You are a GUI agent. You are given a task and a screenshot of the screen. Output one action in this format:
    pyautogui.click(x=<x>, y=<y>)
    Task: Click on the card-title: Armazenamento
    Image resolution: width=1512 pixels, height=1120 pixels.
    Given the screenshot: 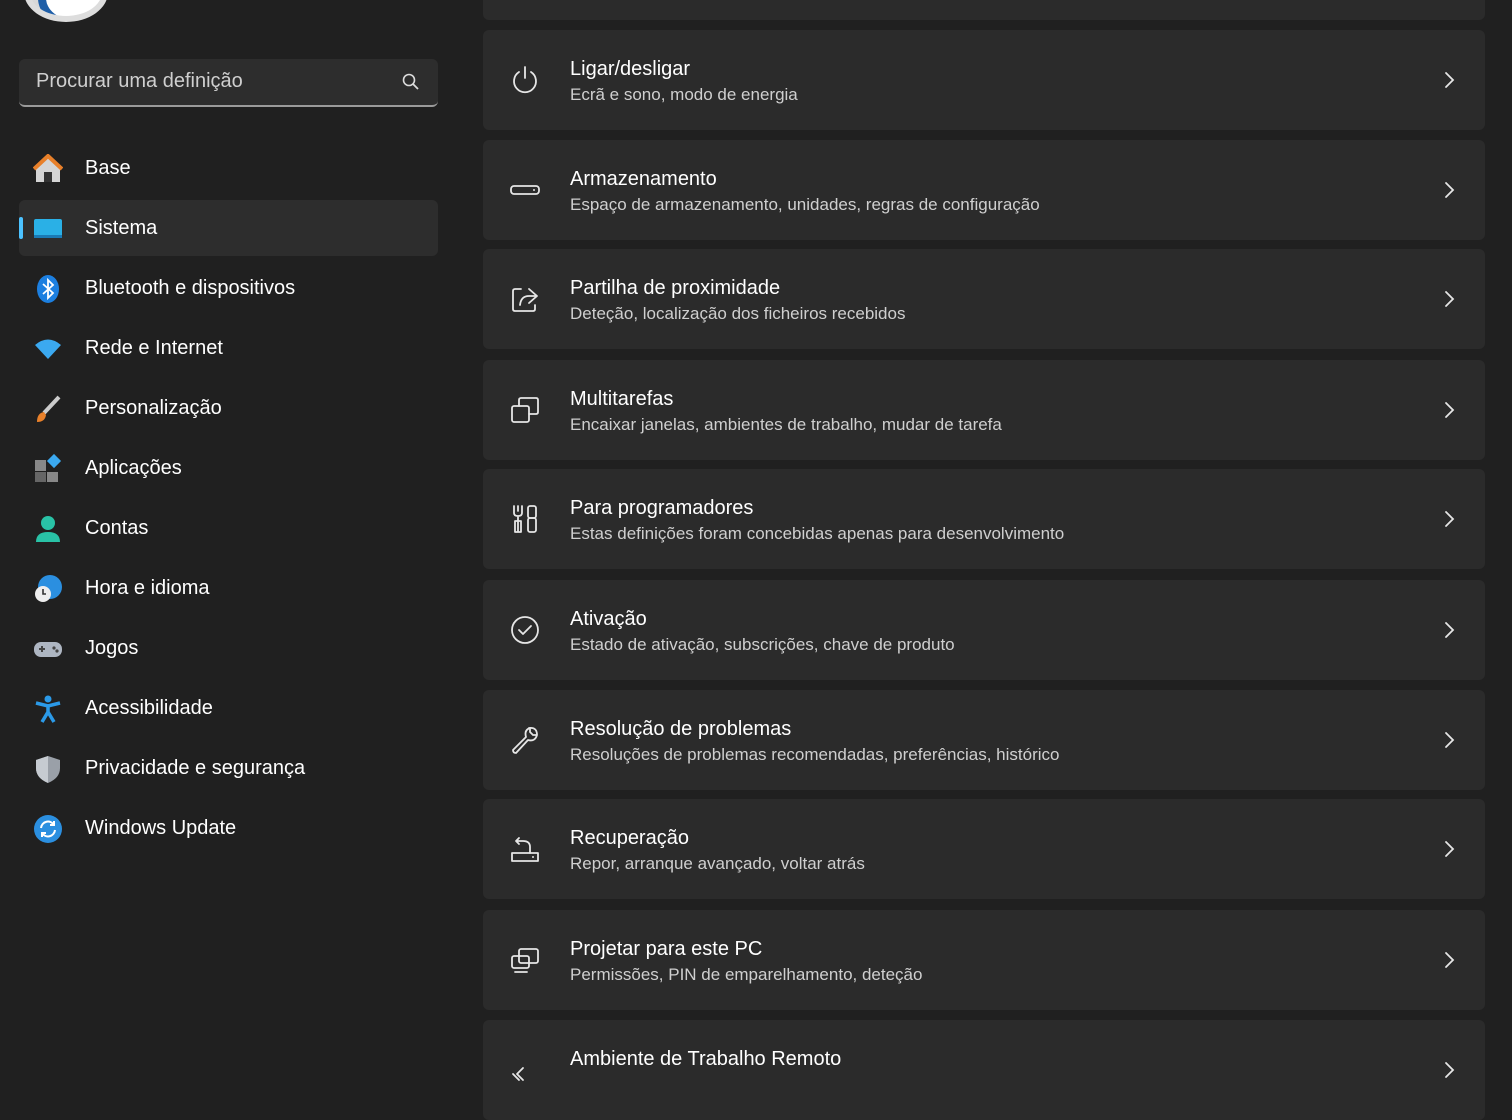 What is the action you would take?
    pyautogui.click(x=643, y=179)
    